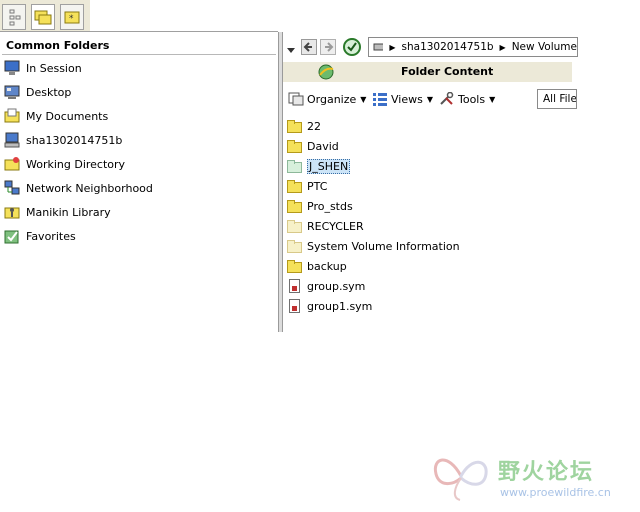  What do you see at coordinates (314, 126) in the screenshot?
I see `item-name: 22` at bounding box center [314, 126].